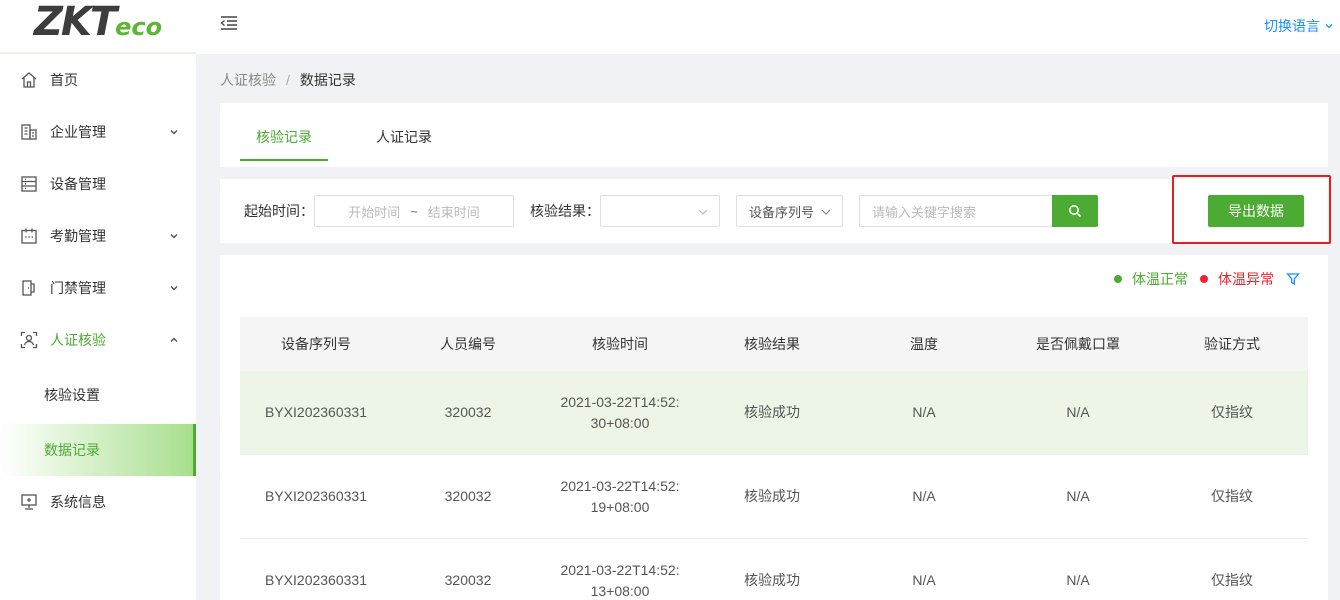  Describe the element at coordinates (782, 212) in the screenshot. I see `device-serial-select-value: 设备序列号` at that location.